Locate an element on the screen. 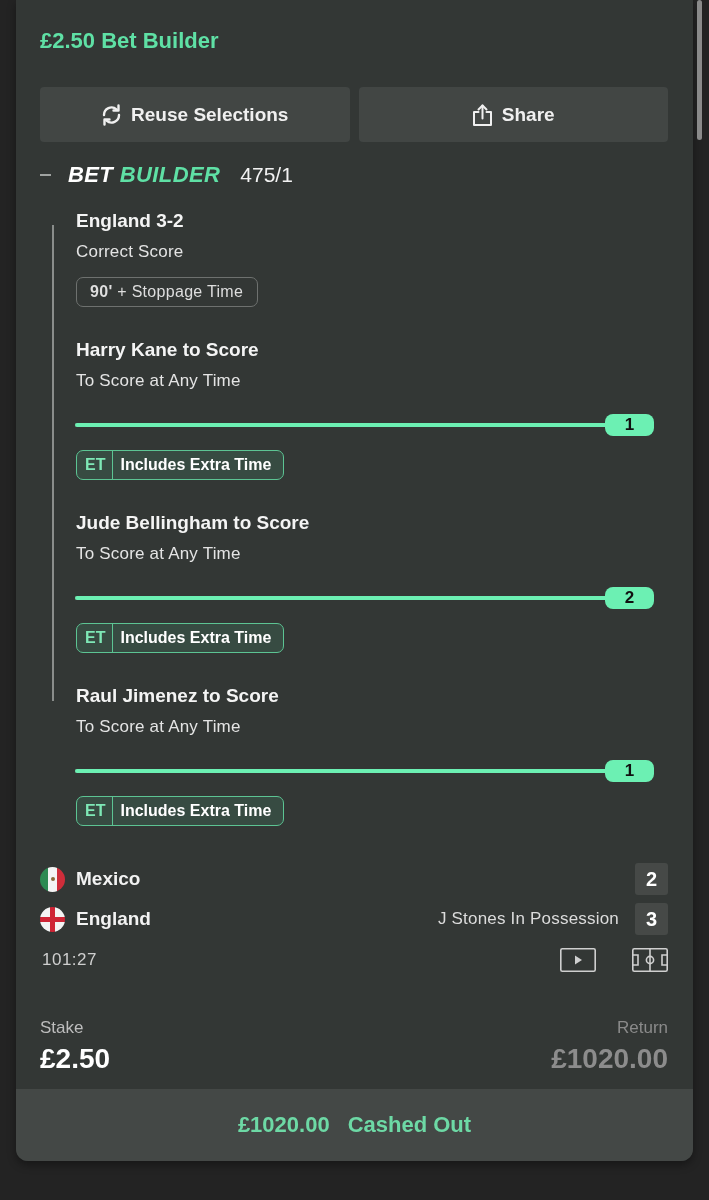  selection-title: Raul Jimenez to Score is located at coordinates (178, 696).